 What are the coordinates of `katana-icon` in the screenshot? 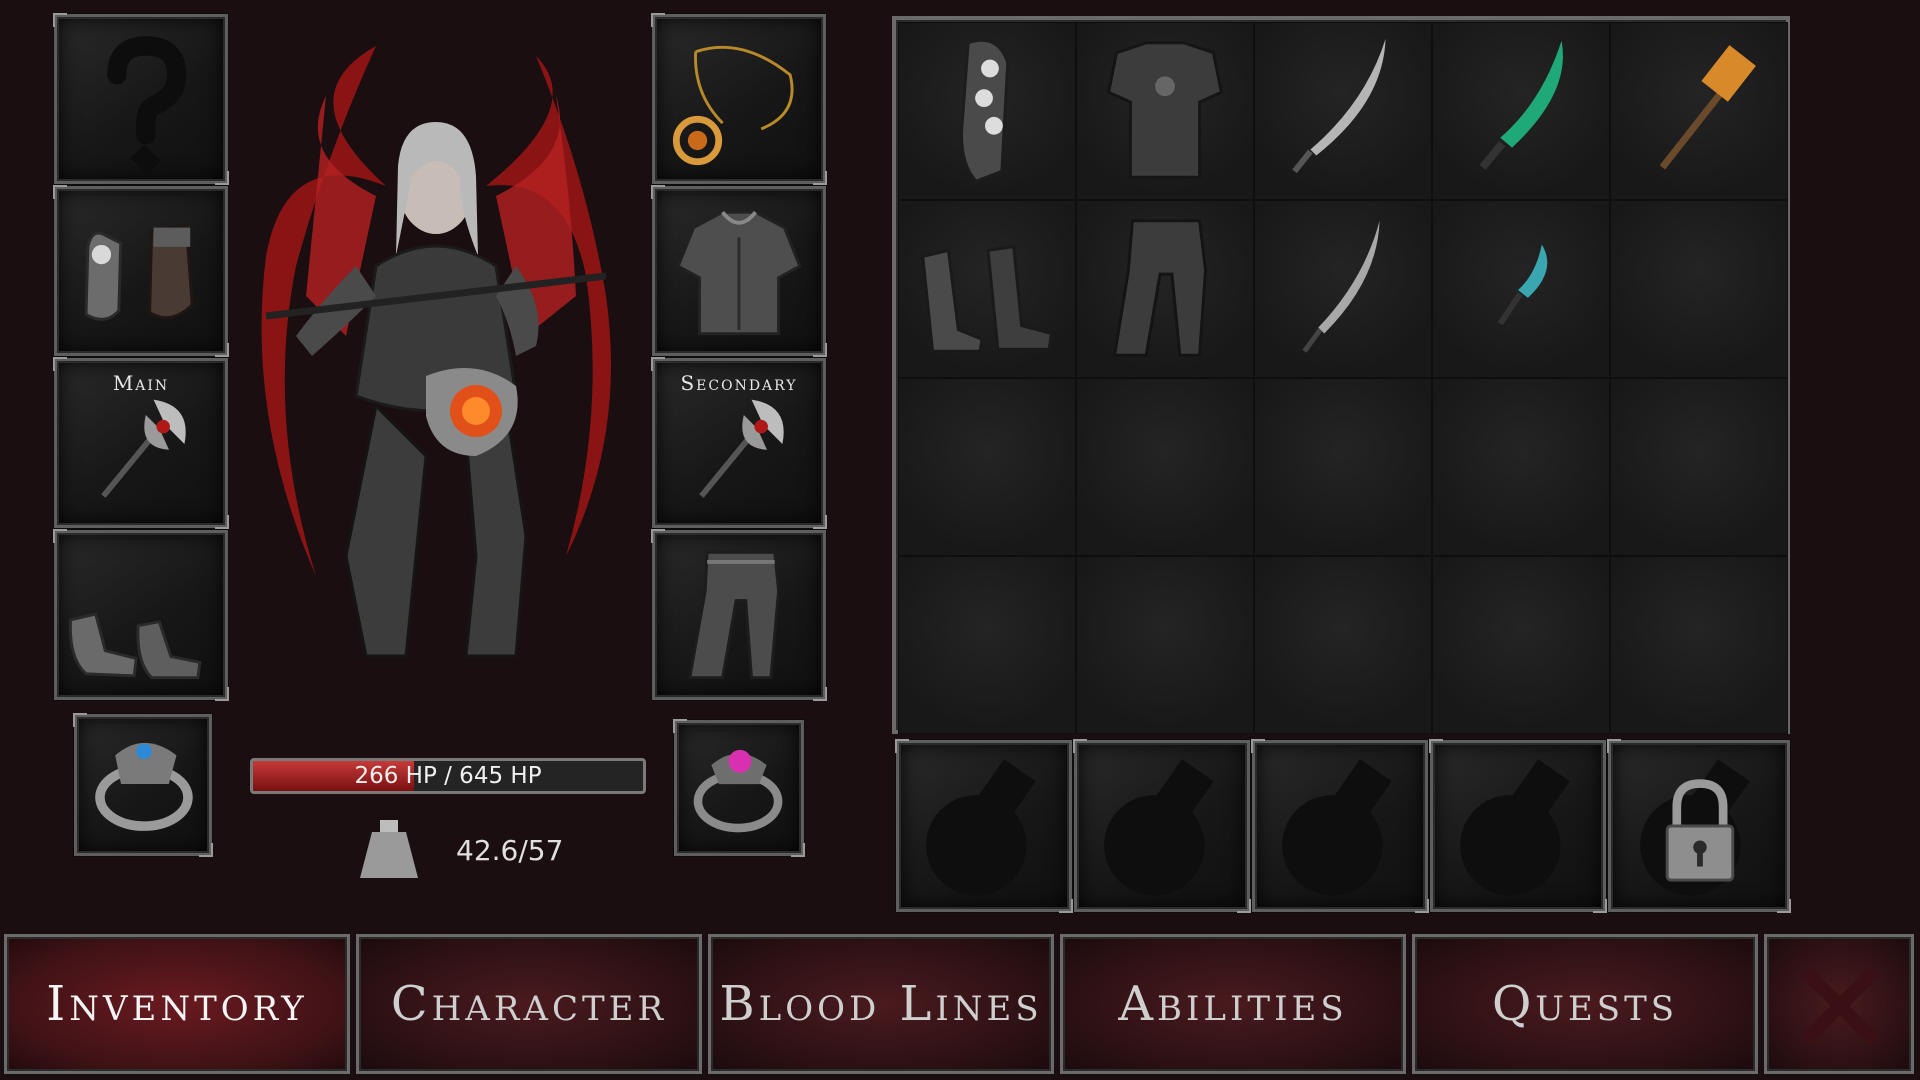 It's located at (1341, 286).